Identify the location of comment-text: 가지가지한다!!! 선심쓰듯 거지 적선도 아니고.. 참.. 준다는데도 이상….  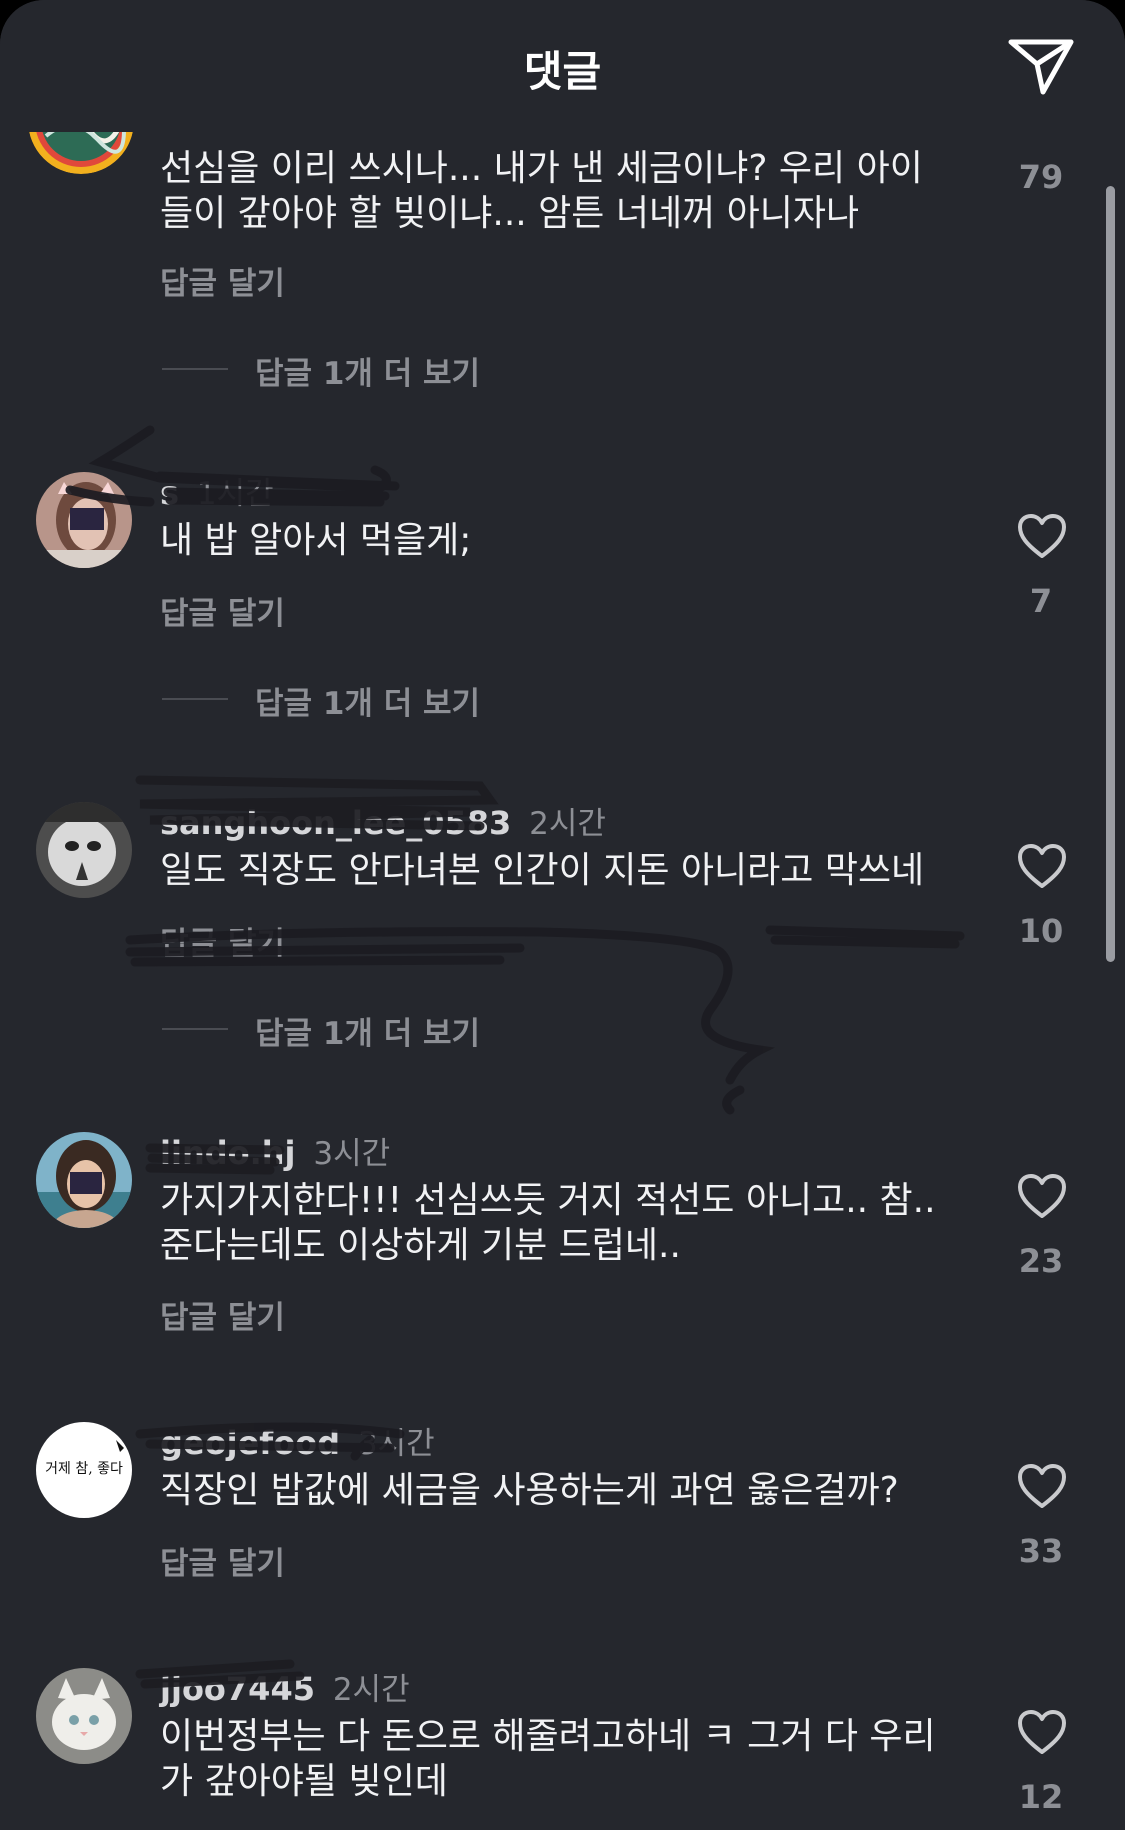
(548, 1223).